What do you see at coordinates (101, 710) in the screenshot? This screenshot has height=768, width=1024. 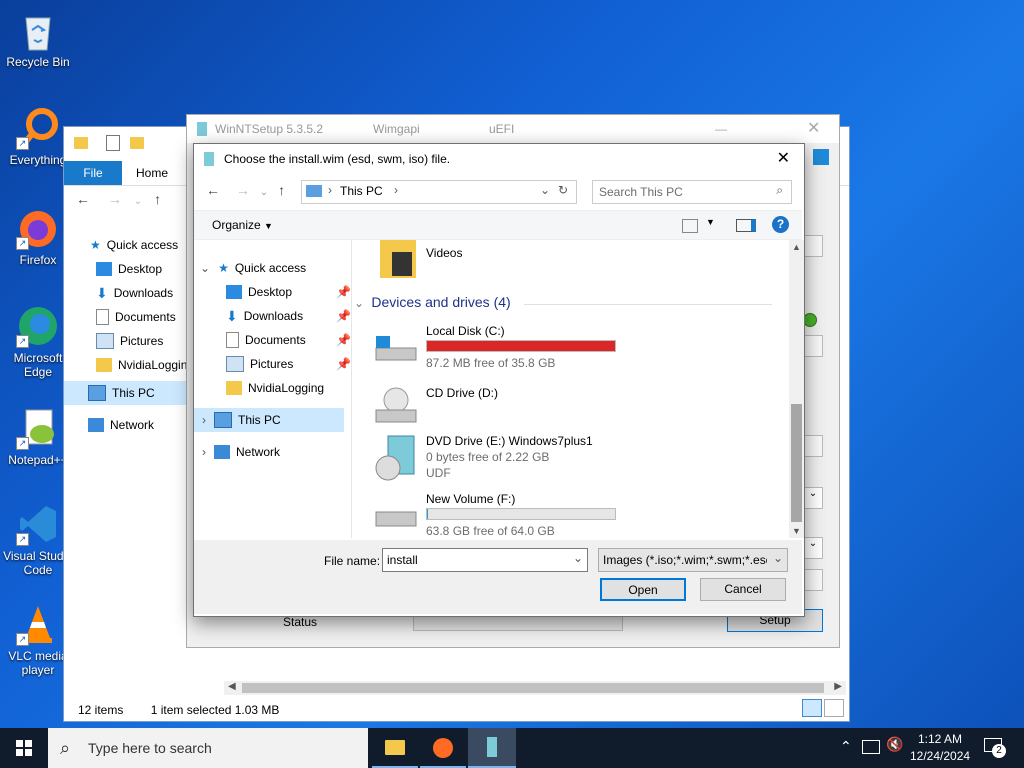 I see `item-count: 12 items` at bounding box center [101, 710].